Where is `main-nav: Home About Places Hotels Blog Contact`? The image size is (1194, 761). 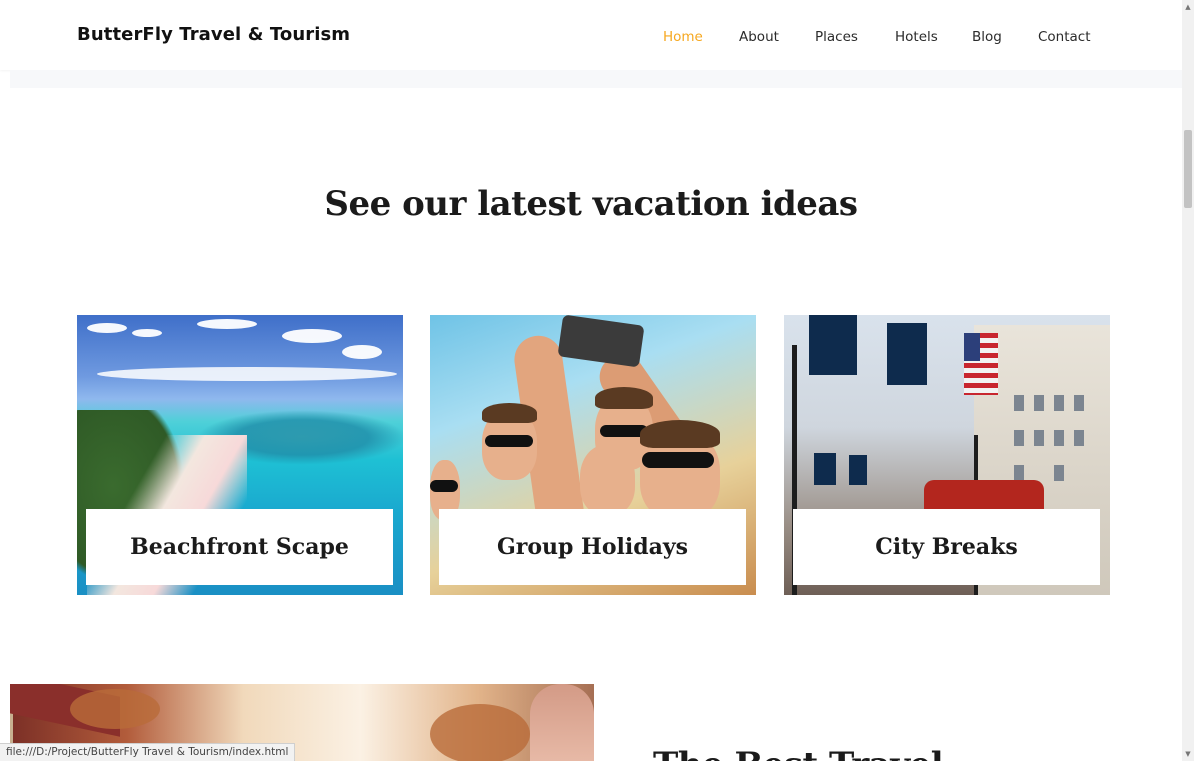
main-nav: Home About Places Hotels Blog Contact is located at coordinates (591, 39).